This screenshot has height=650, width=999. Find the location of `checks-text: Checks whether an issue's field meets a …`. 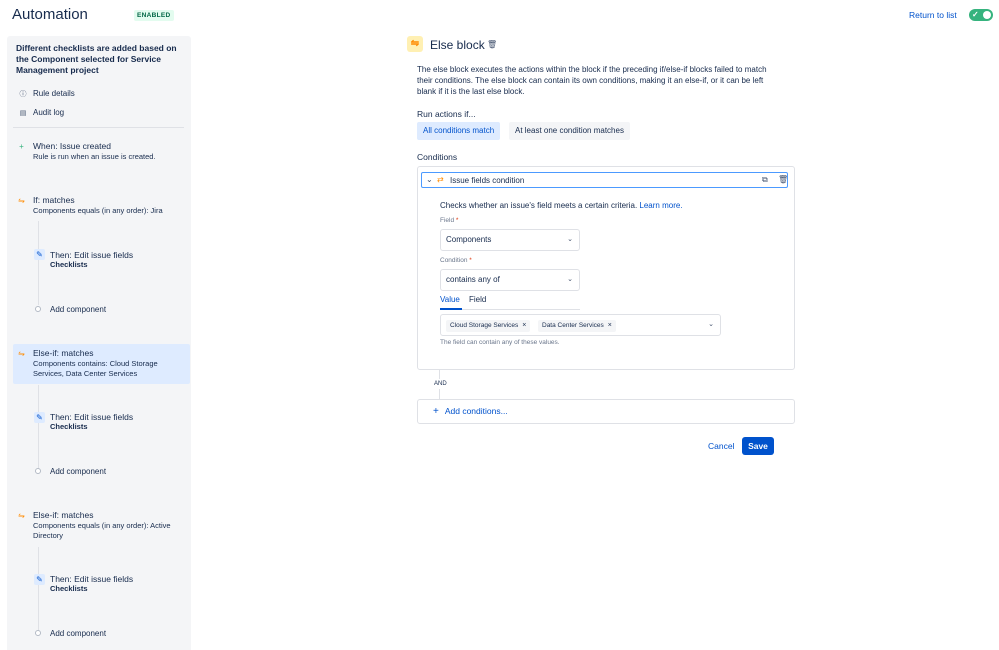

checks-text: Checks whether an issue's field meets a … is located at coordinates (539, 205).